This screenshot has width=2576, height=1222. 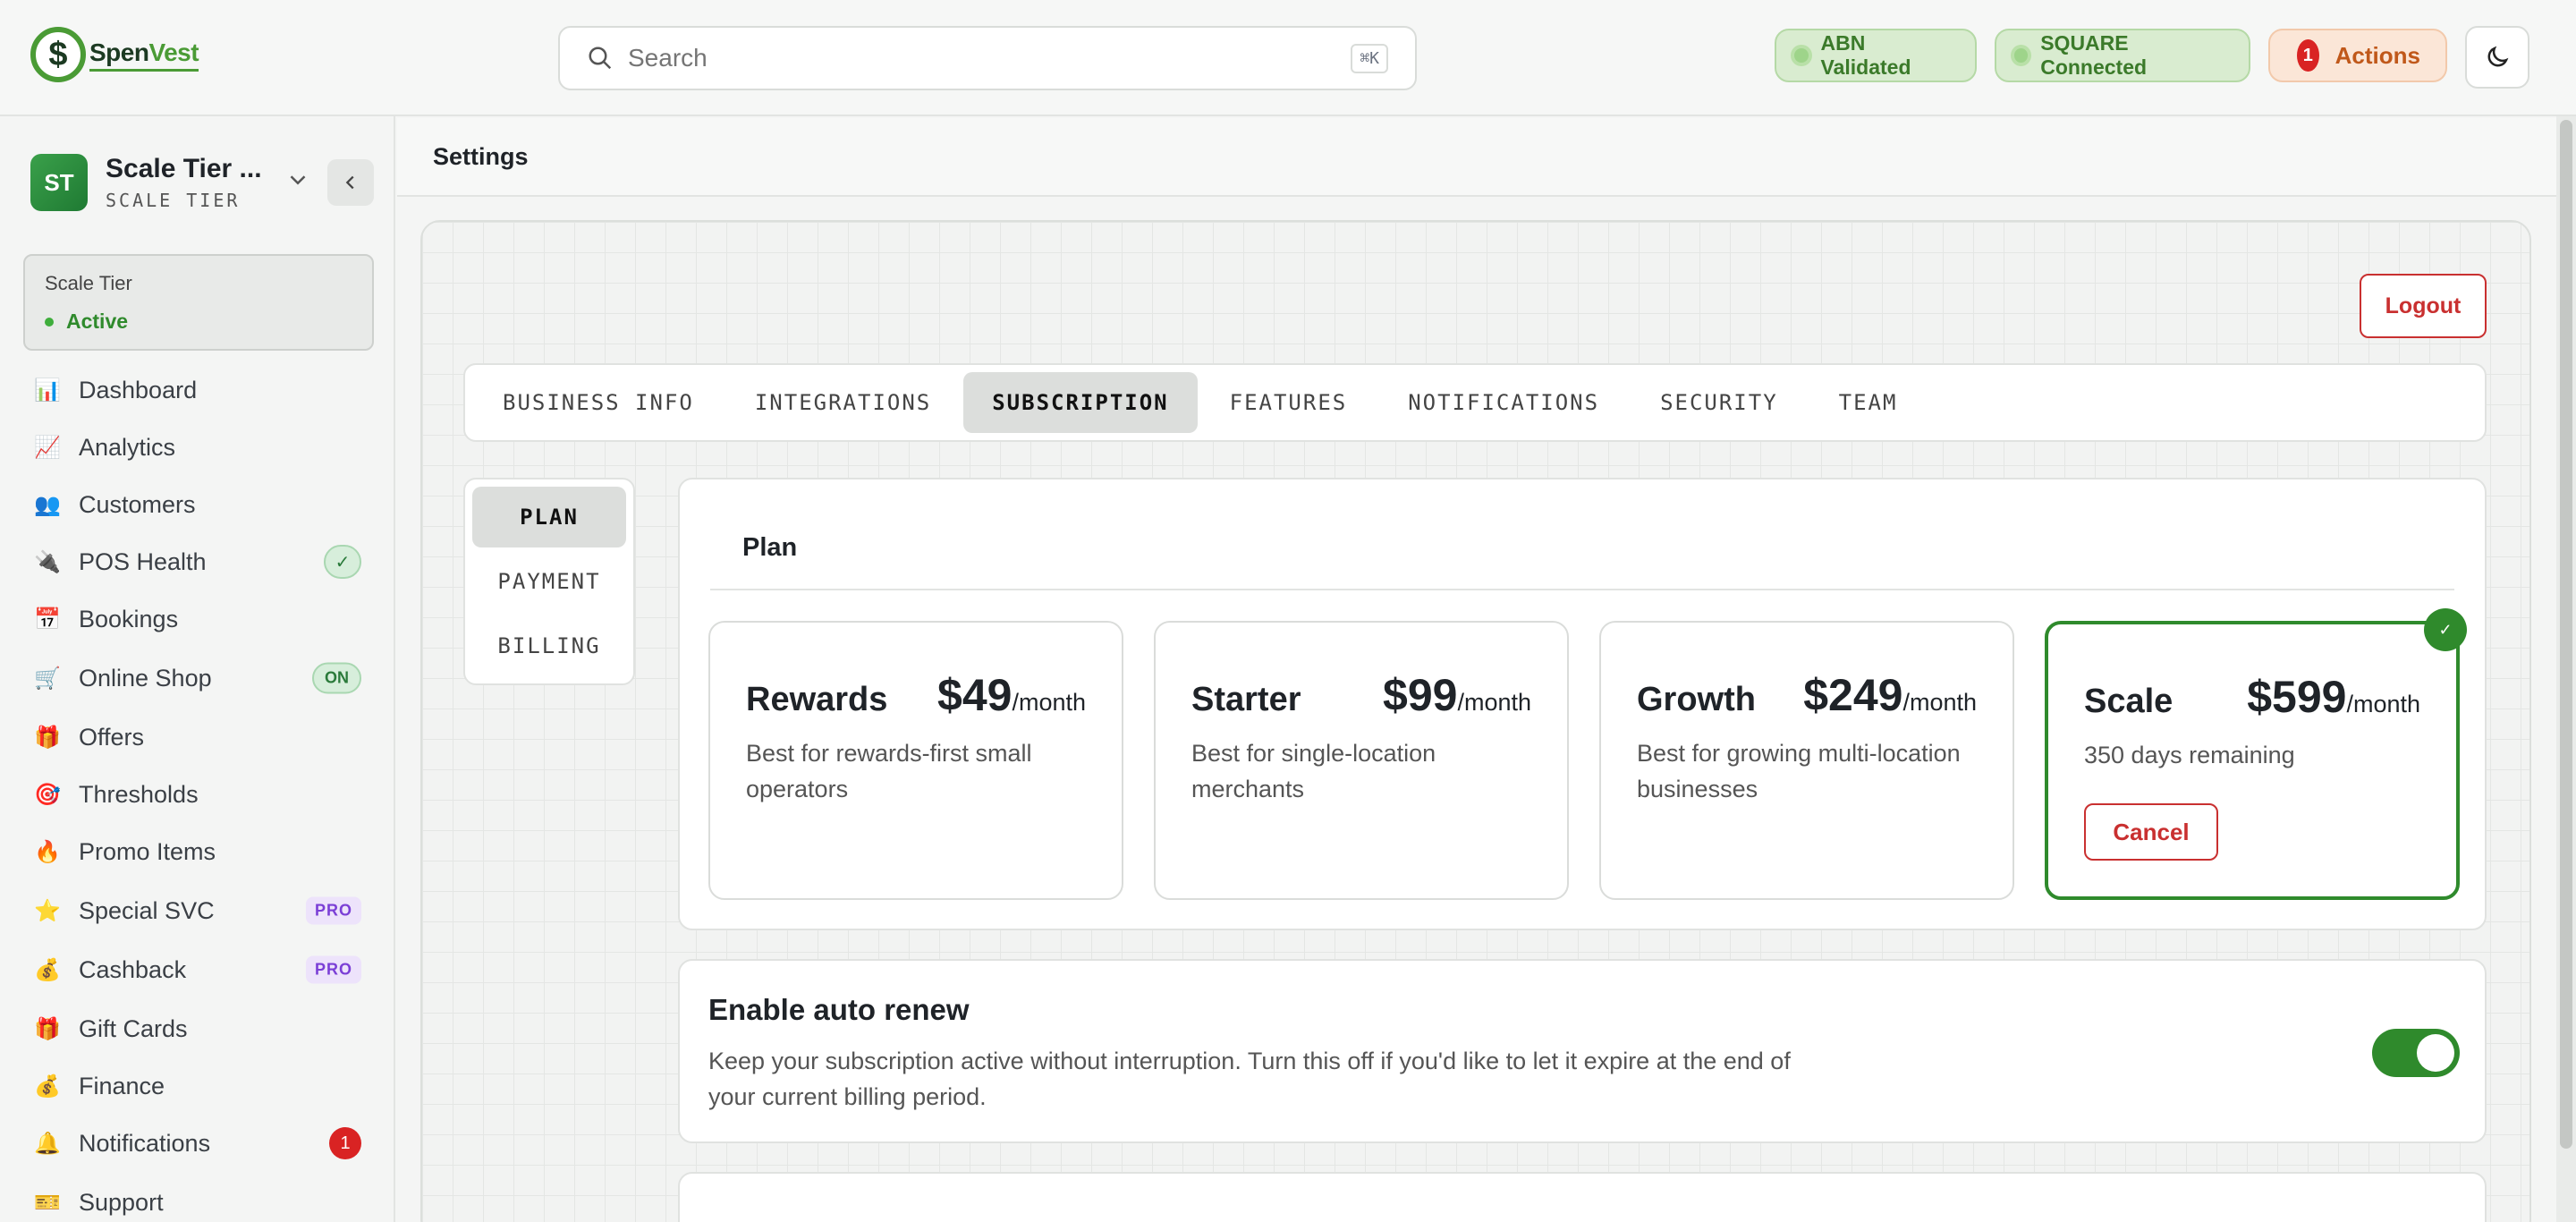 I want to click on sidebar-item-promo-items: 🔥 Promo Items, so click(x=197, y=851).